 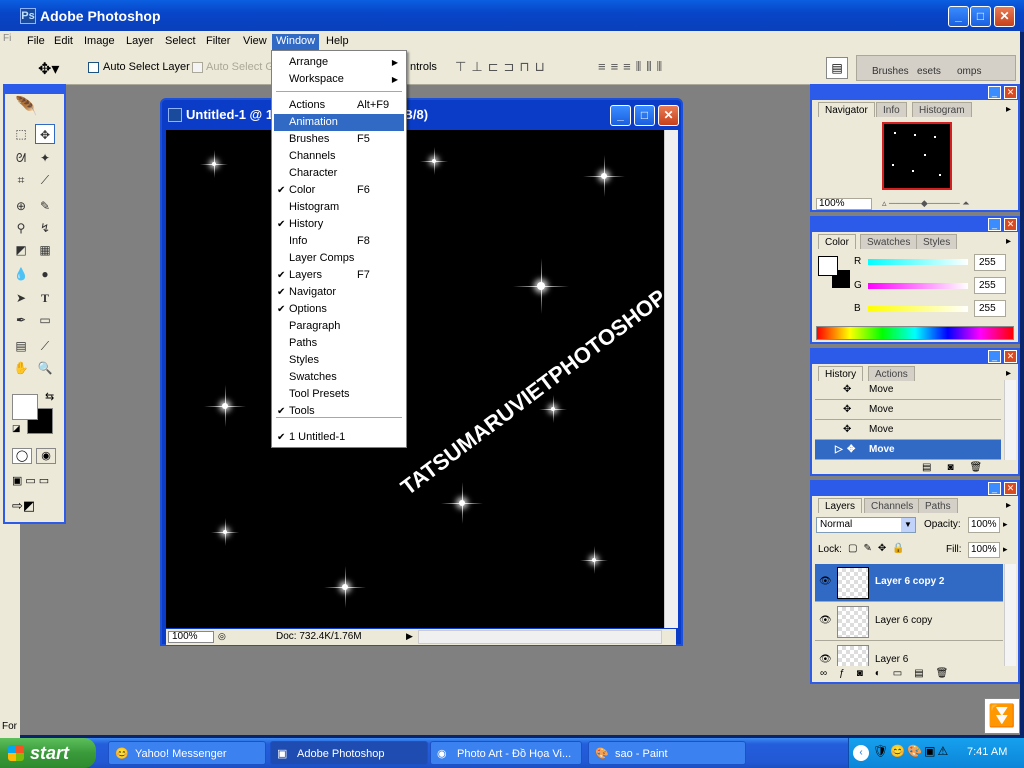 I want to click on pen-tool-icon: ✒, so click(x=21, y=320).